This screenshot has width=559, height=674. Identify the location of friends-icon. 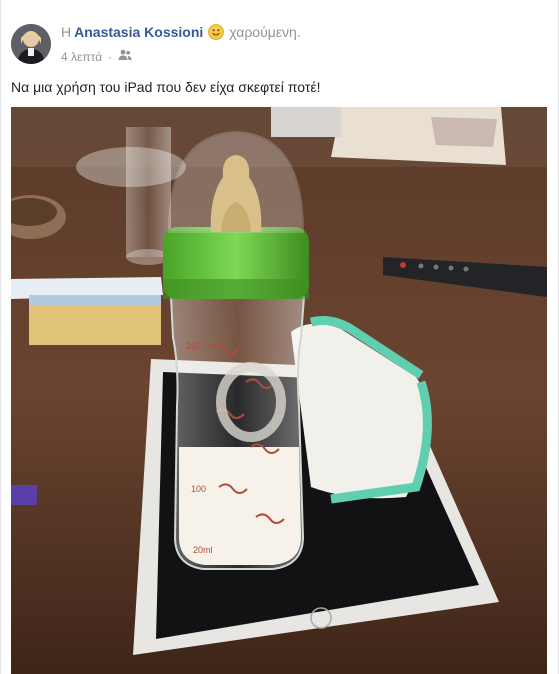
(125, 56).